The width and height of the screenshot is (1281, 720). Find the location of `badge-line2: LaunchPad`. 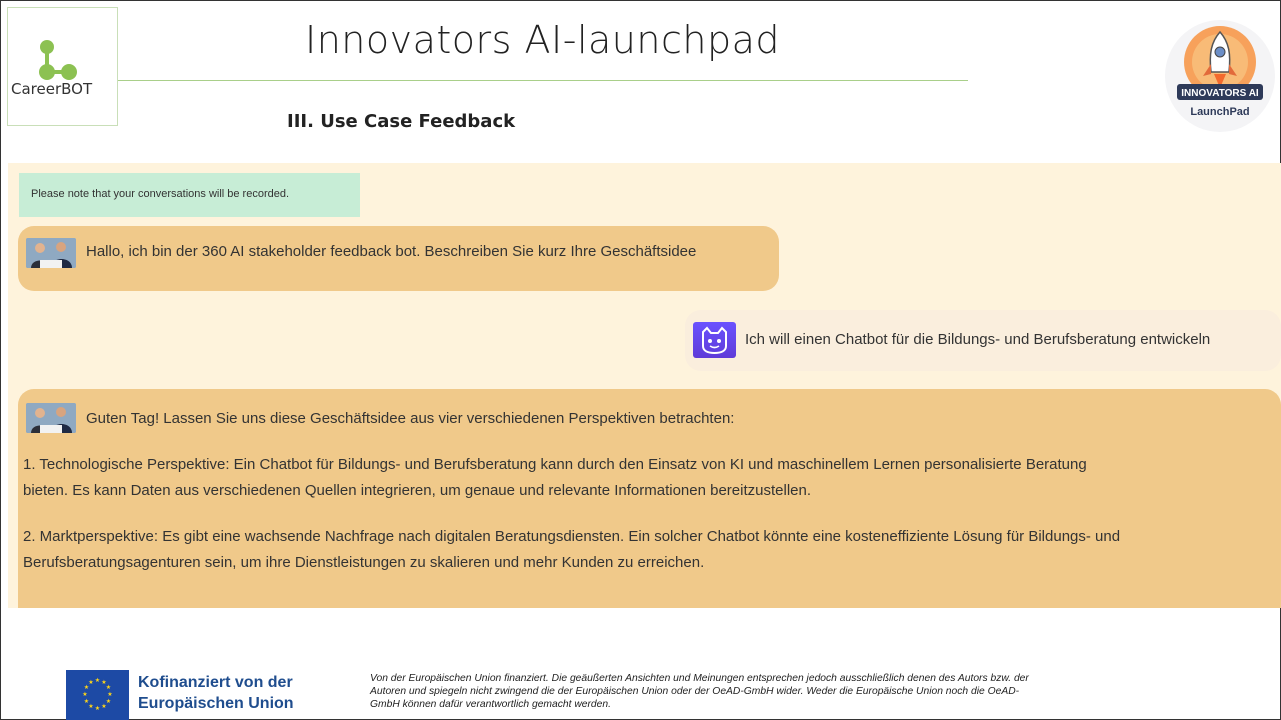

badge-line2: LaunchPad is located at coordinates (1219, 112).